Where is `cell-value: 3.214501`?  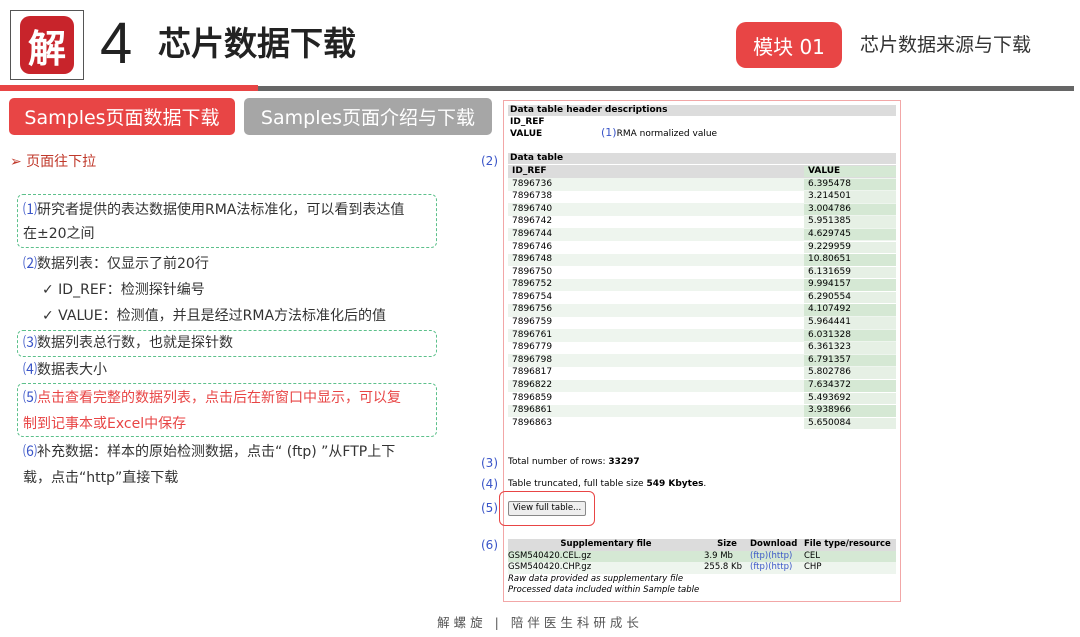
cell-value: 3.214501 is located at coordinates (850, 197).